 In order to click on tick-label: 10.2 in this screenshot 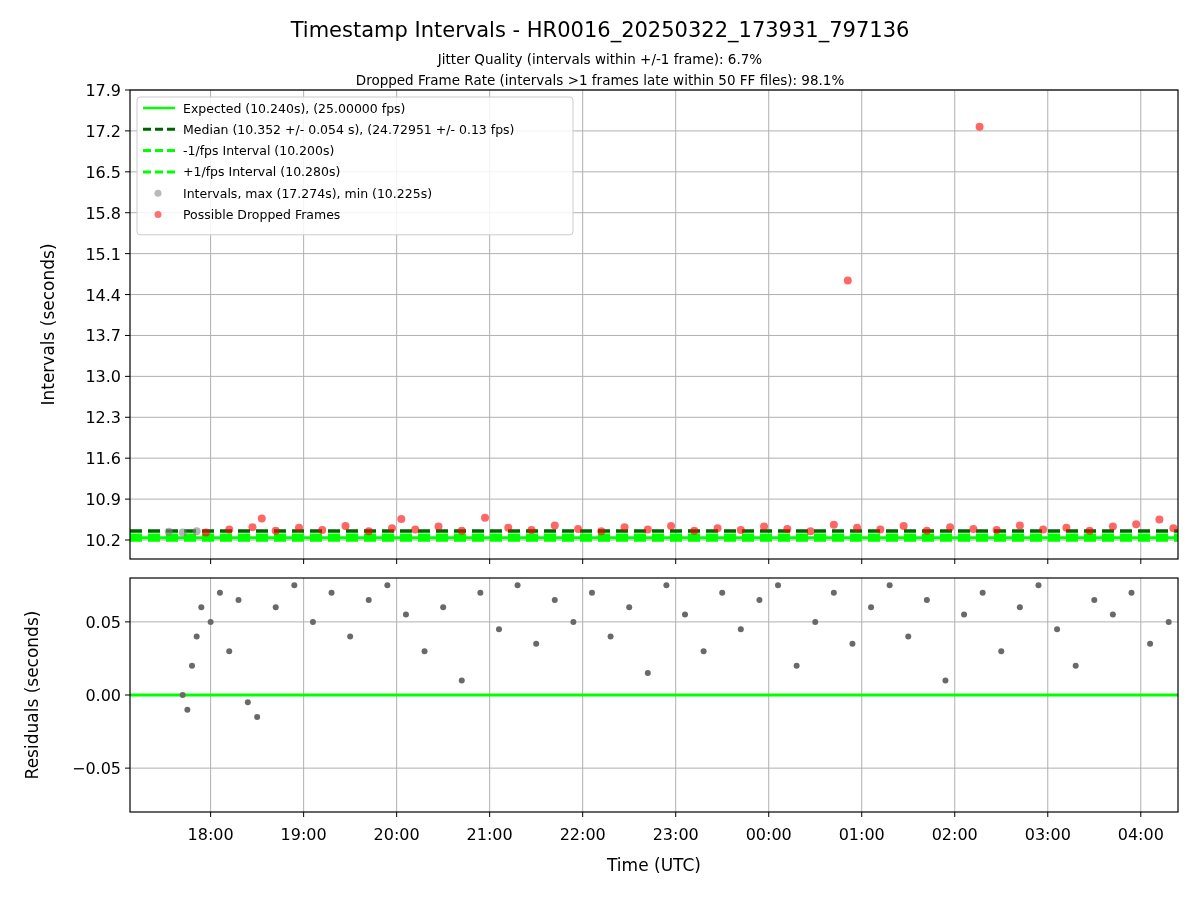, I will do `click(103, 540)`.